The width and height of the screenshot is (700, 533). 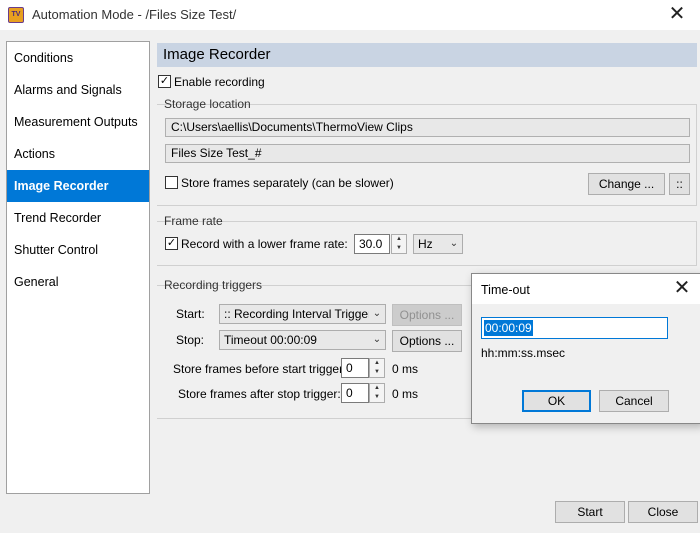 I want to click on nav-item-measurement-outputs: Measurement Outputs, so click(x=78, y=122).